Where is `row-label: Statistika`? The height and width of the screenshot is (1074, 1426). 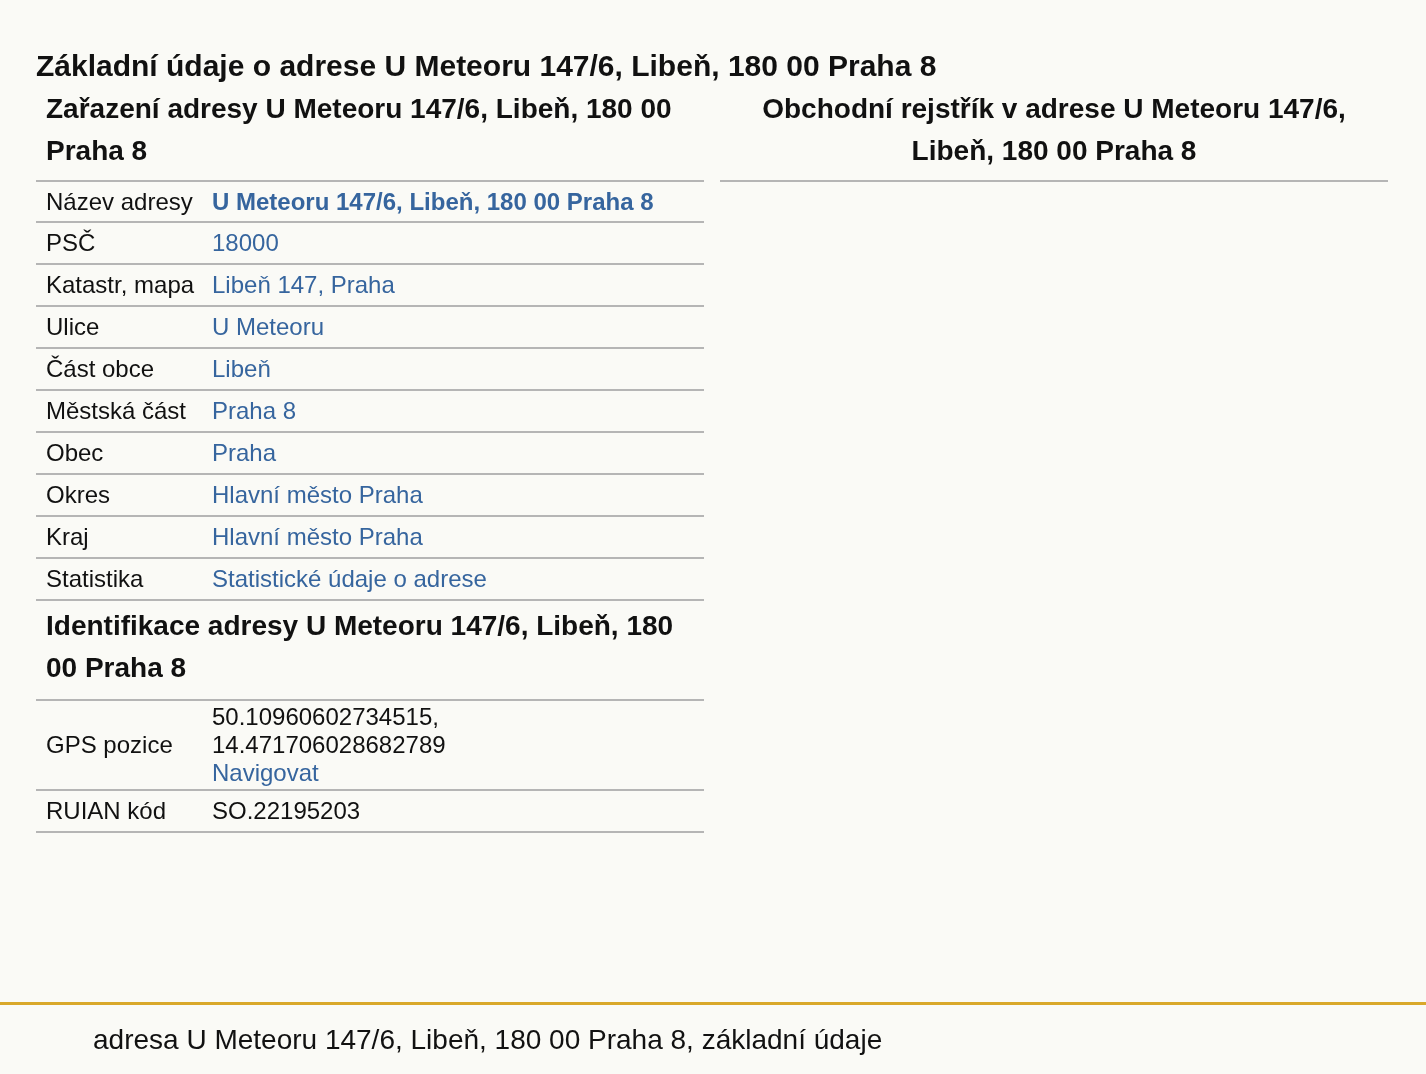 row-label: Statistika is located at coordinates (95, 579).